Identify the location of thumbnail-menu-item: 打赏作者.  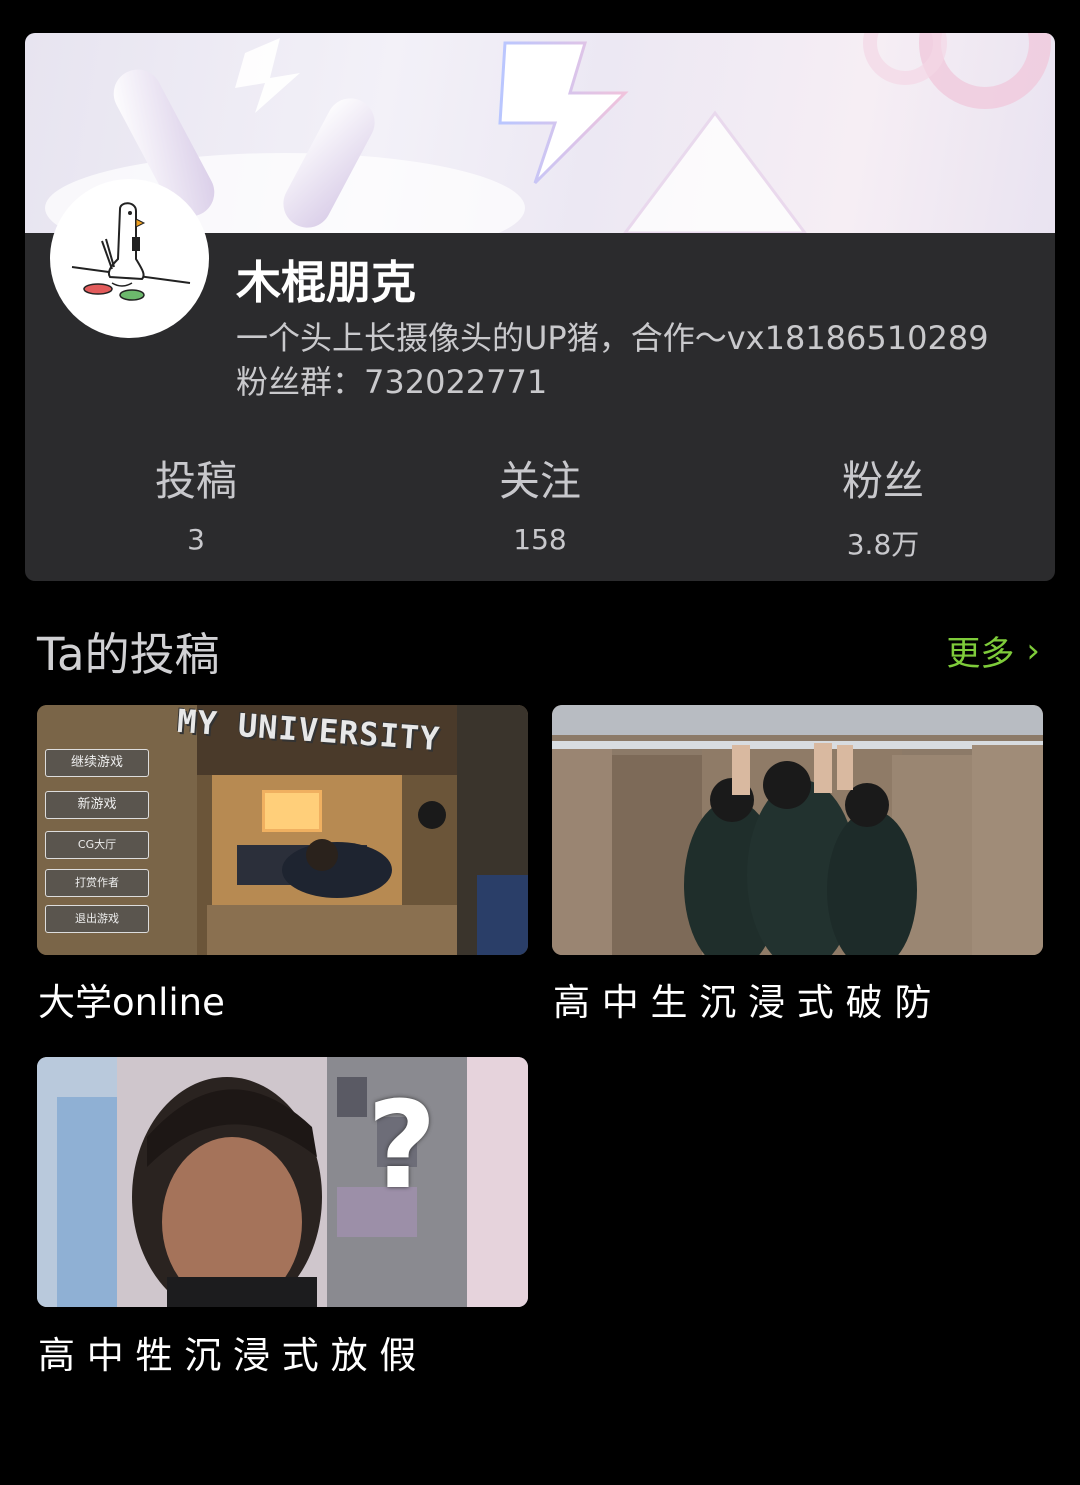
(97, 883).